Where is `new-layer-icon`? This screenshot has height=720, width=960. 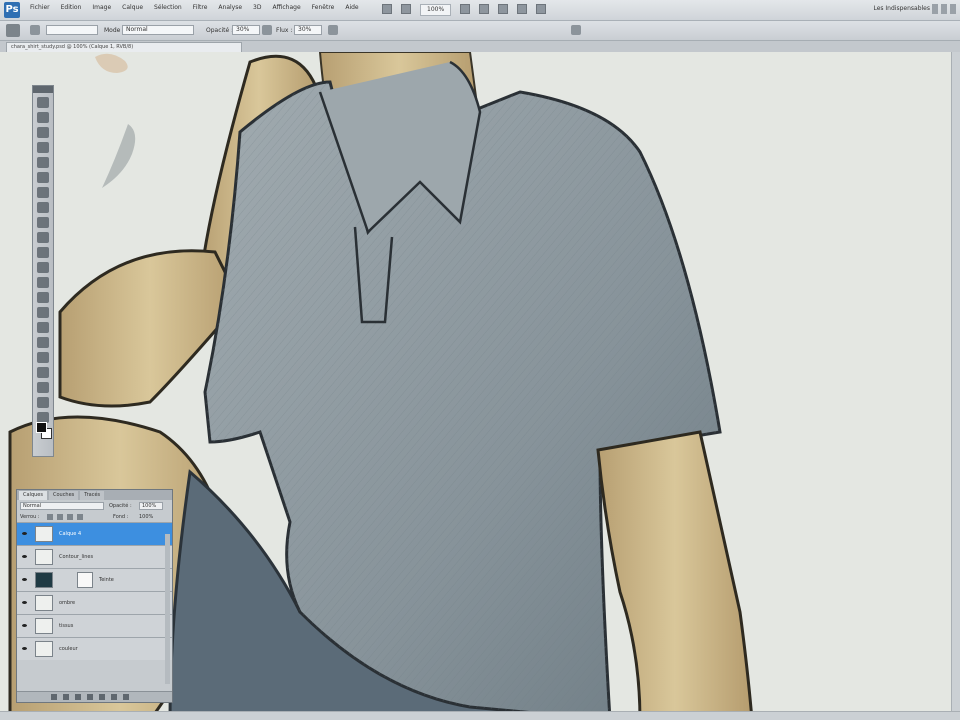 new-layer-icon is located at coordinates (114, 697).